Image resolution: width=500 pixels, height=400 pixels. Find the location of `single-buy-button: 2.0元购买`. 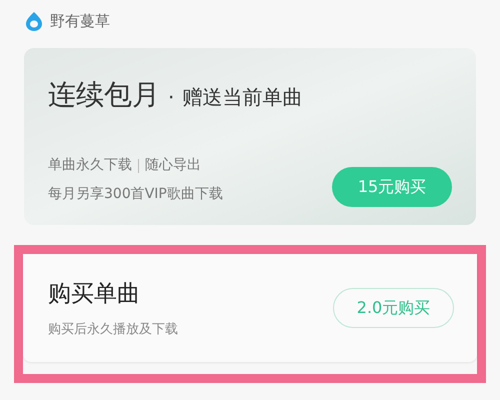

single-buy-button: 2.0元购买 is located at coordinates (393, 308).